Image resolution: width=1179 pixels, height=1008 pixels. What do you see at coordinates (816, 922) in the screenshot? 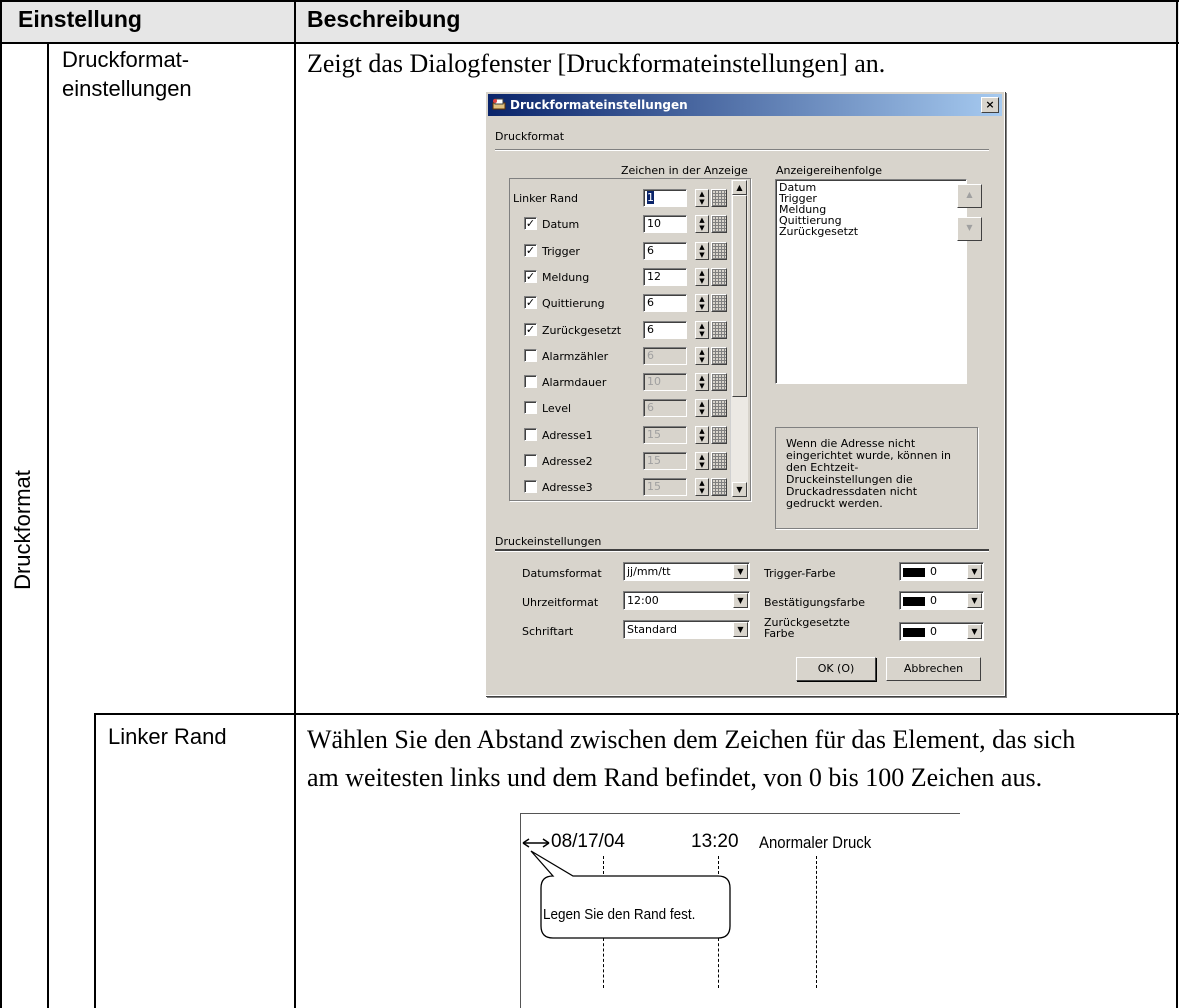
I see `guide-line` at bounding box center [816, 922].